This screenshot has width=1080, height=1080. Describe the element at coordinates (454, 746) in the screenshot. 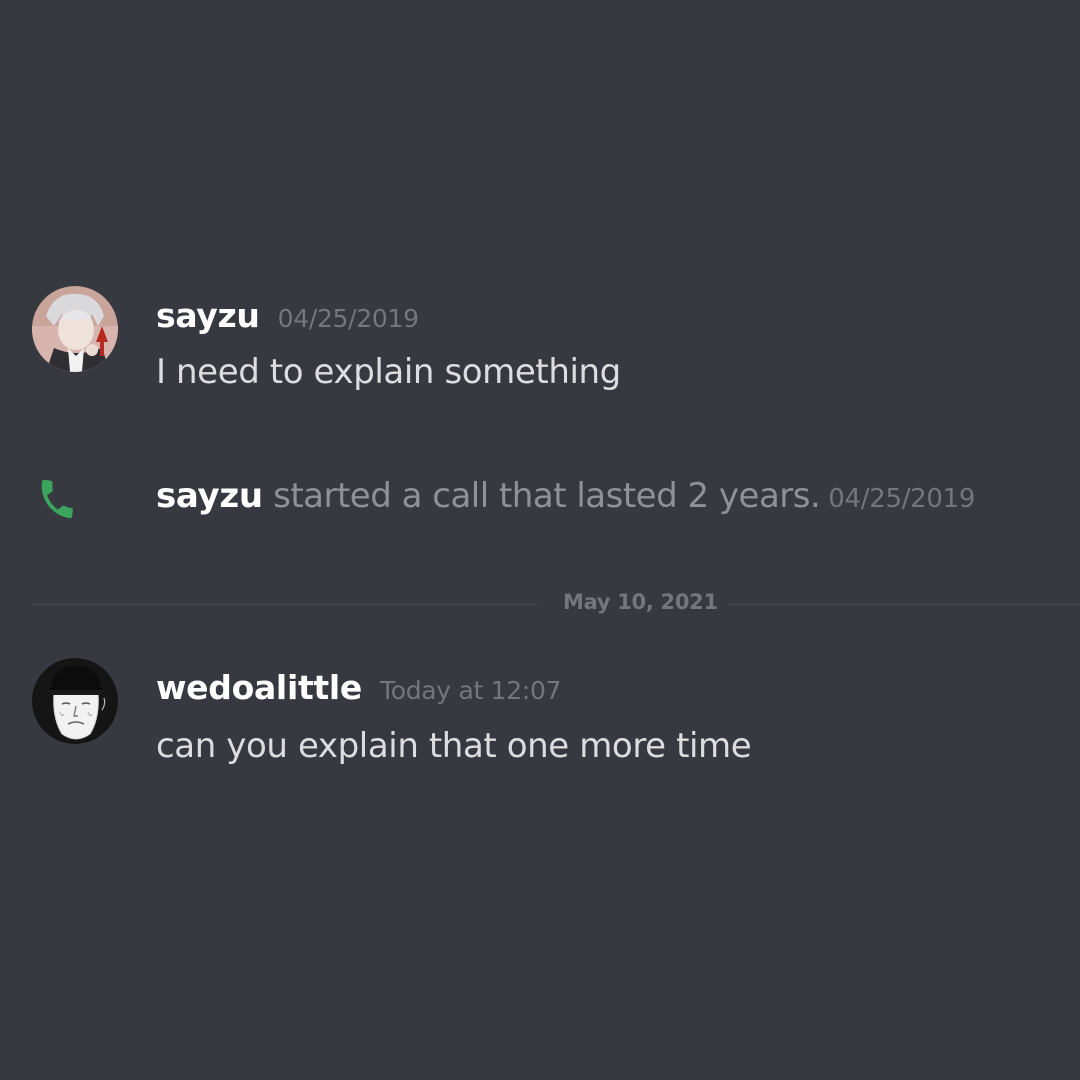

I see `message-content: can you explain that one more time` at that location.